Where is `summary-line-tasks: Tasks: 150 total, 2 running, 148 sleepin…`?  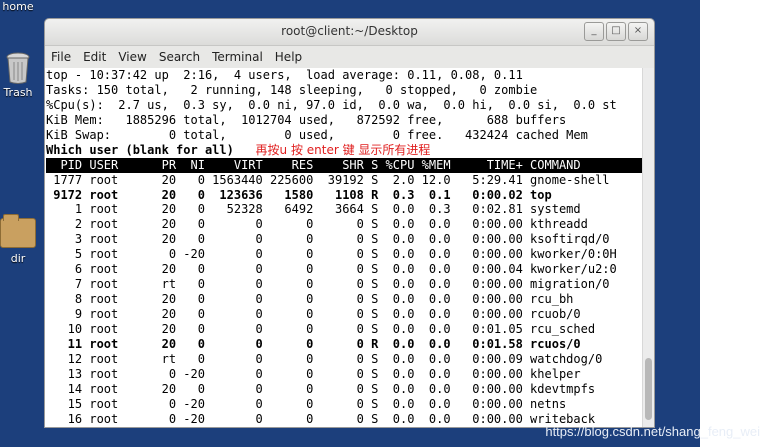
summary-line-tasks: Tasks: 150 total, 2 running, 148 sleepin… is located at coordinates (292, 89).